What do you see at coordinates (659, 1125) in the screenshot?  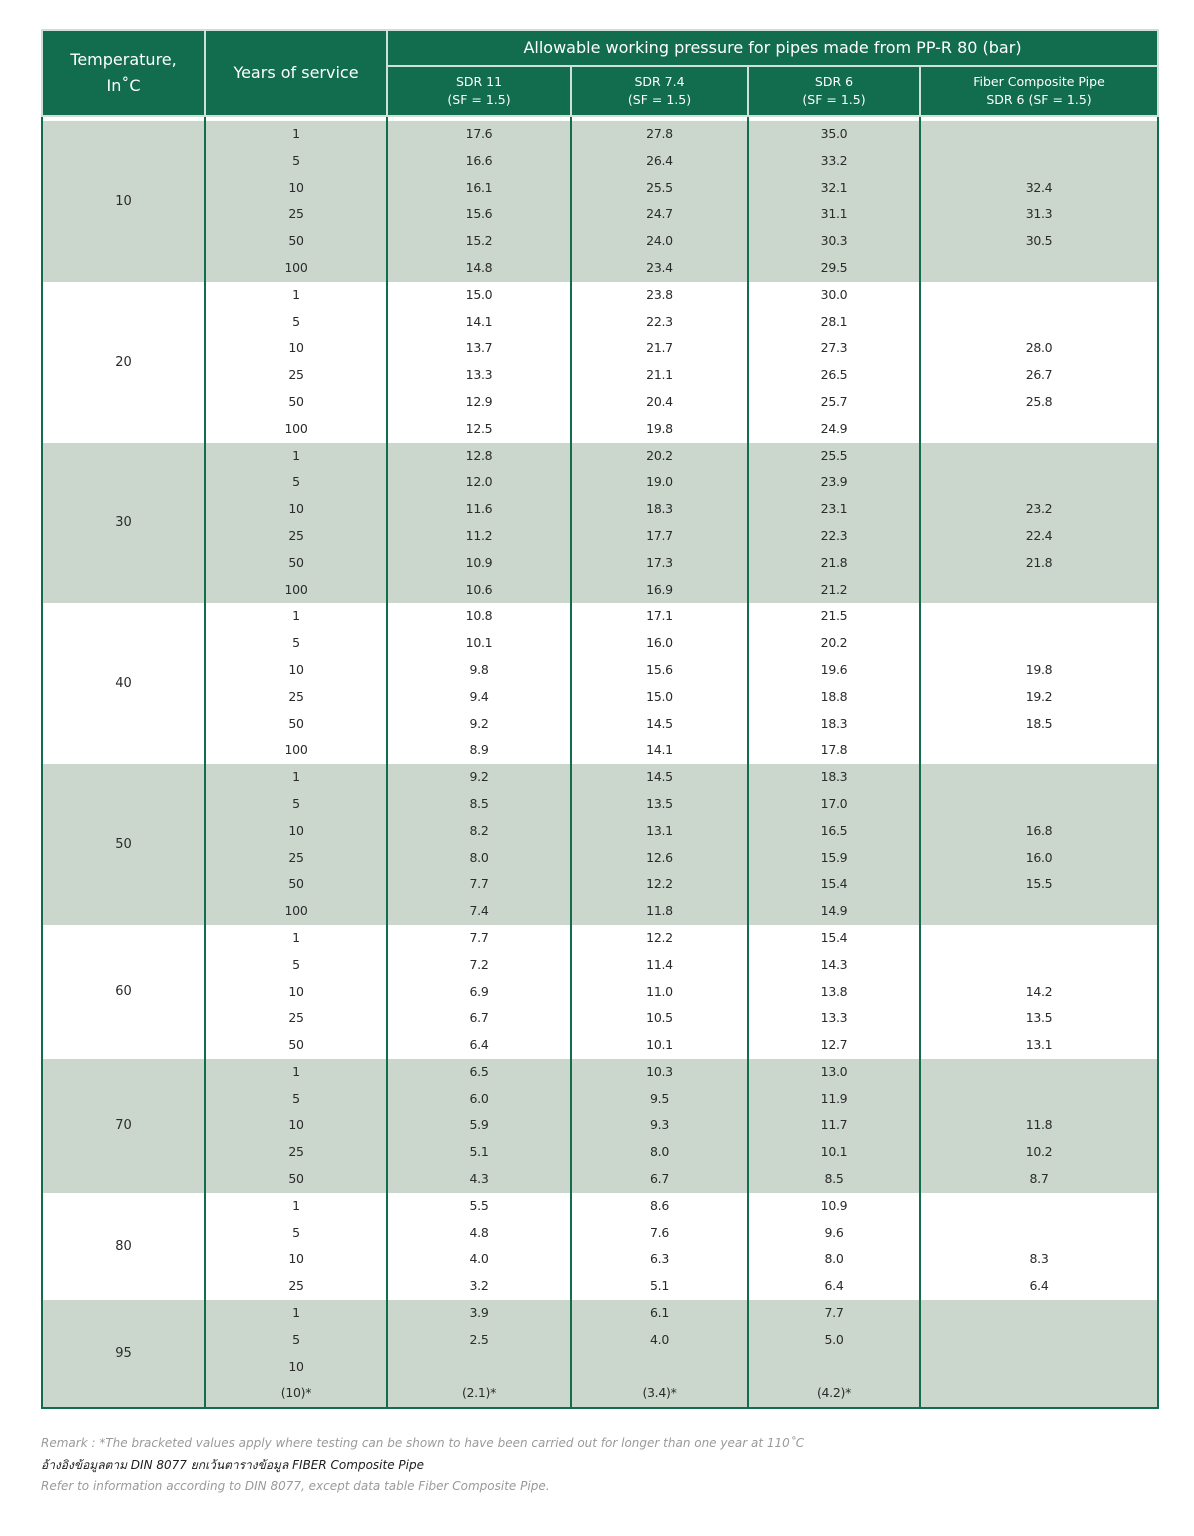 I see `sdr74-values-cell: 10.3 9.5 9.3 8.0 6.7` at bounding box center [659, 1125].